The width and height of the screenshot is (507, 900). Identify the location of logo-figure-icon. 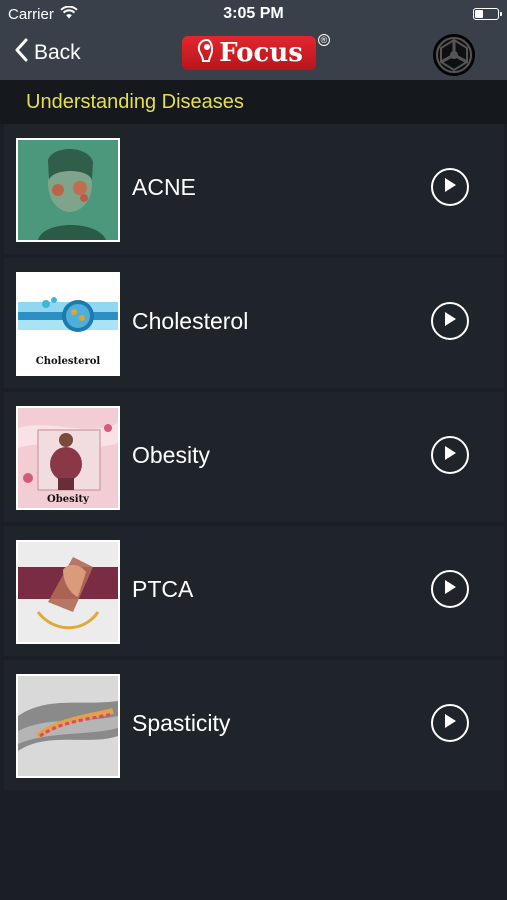
(206, 53).